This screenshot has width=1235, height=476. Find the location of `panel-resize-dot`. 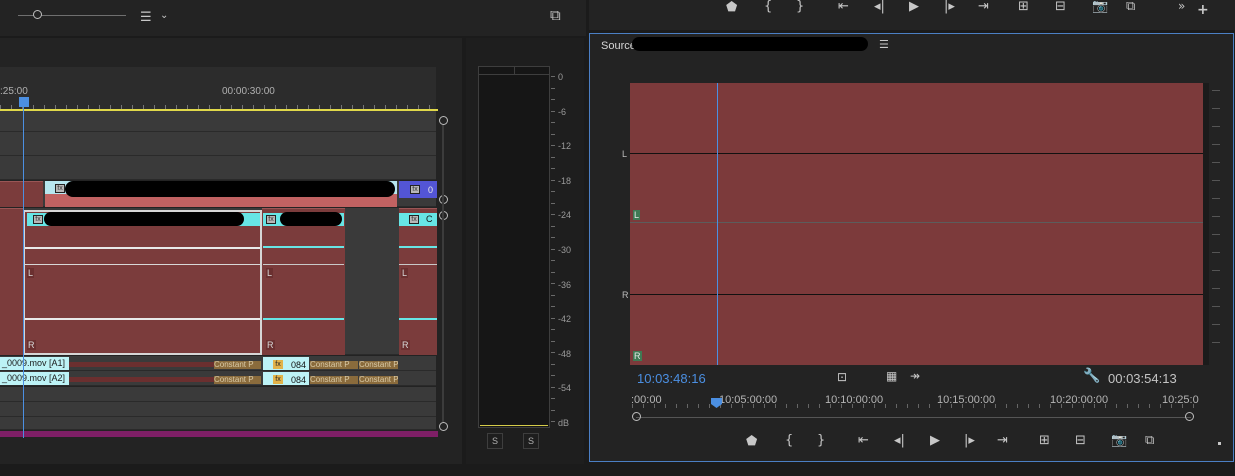

panel-resize-dot is located at coordinates (1219, 443).